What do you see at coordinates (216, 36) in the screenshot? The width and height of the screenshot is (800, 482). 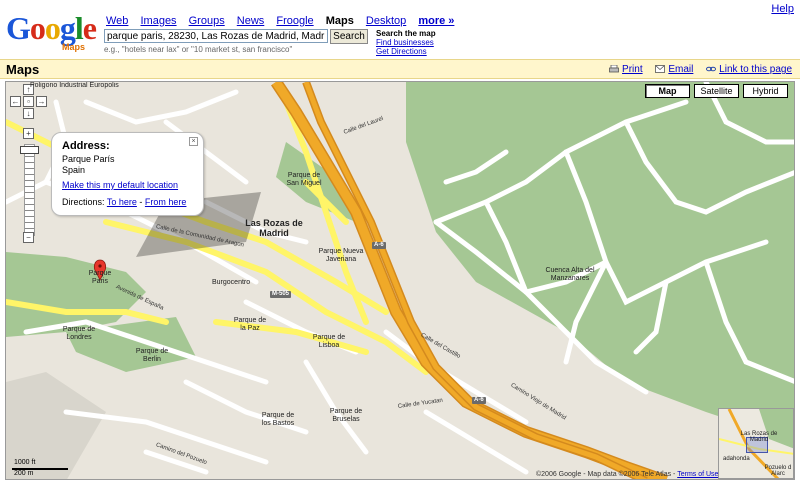 I see `search-input` at bounding box center [216, 36].